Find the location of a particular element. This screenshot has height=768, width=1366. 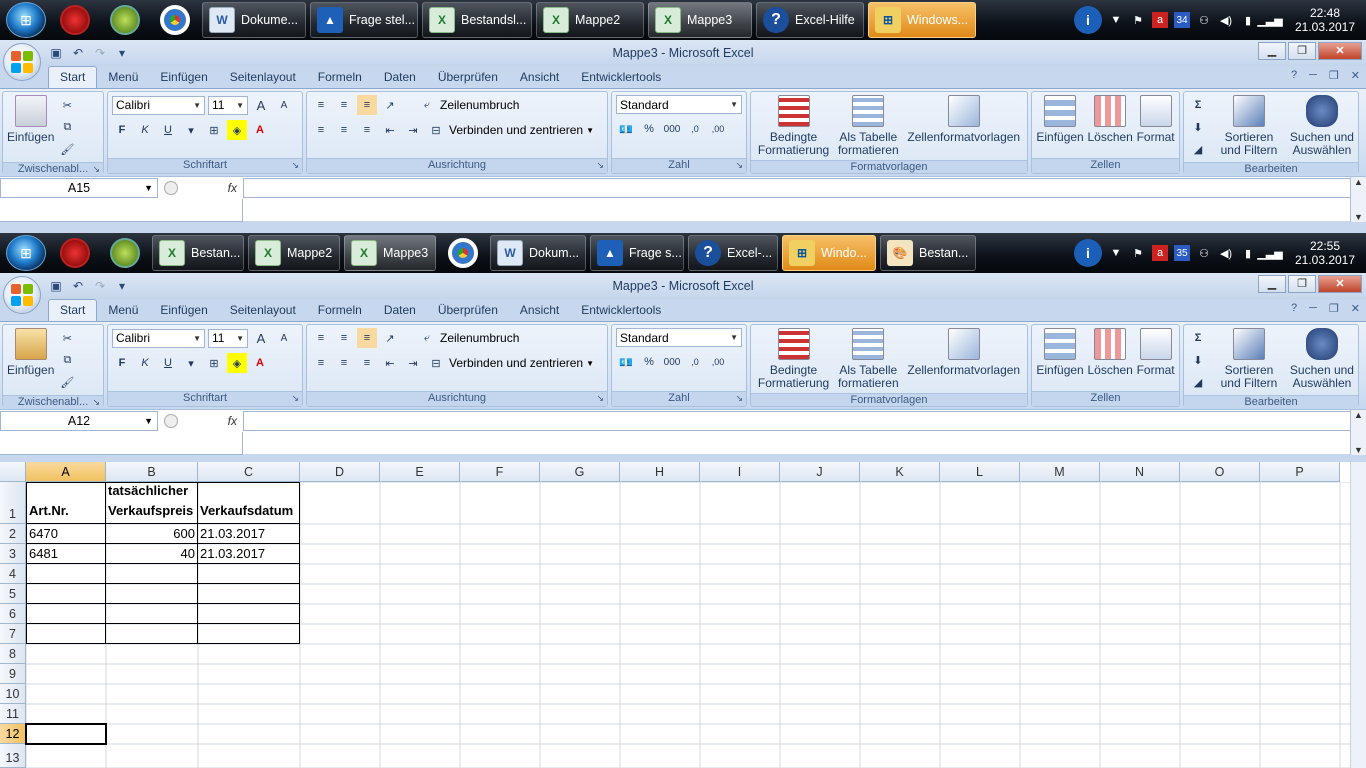

close-workbook-icon: ✕ is located at coordinates (1355, 75).